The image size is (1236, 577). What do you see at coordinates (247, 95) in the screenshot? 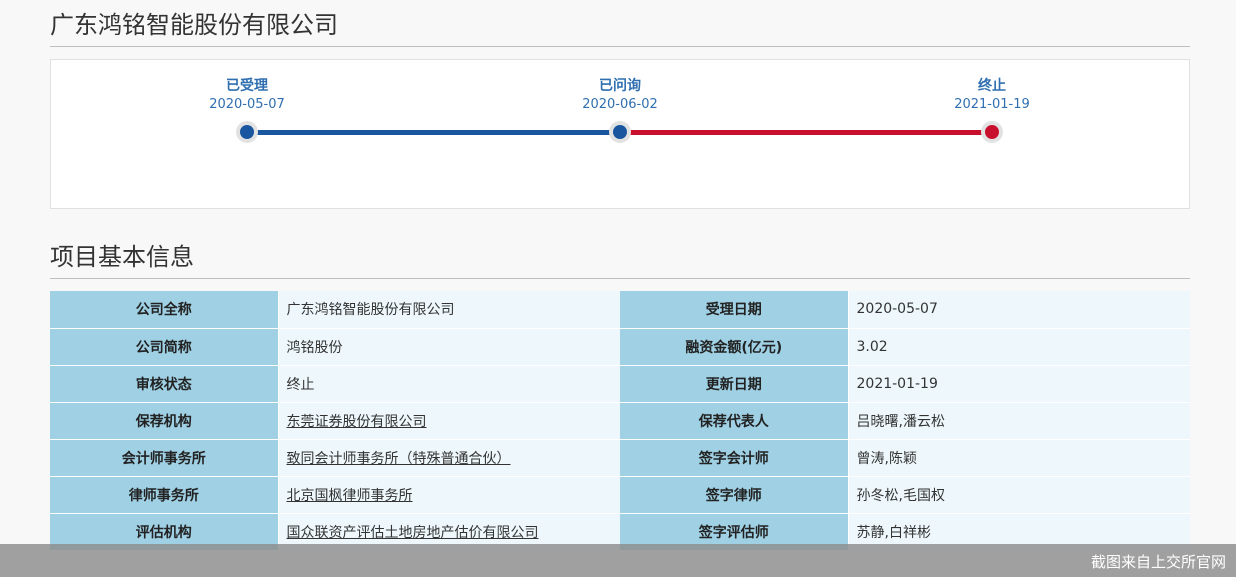
I see `step-accepted: 已受理 2020-05-07` at bounding box center [247, 95].